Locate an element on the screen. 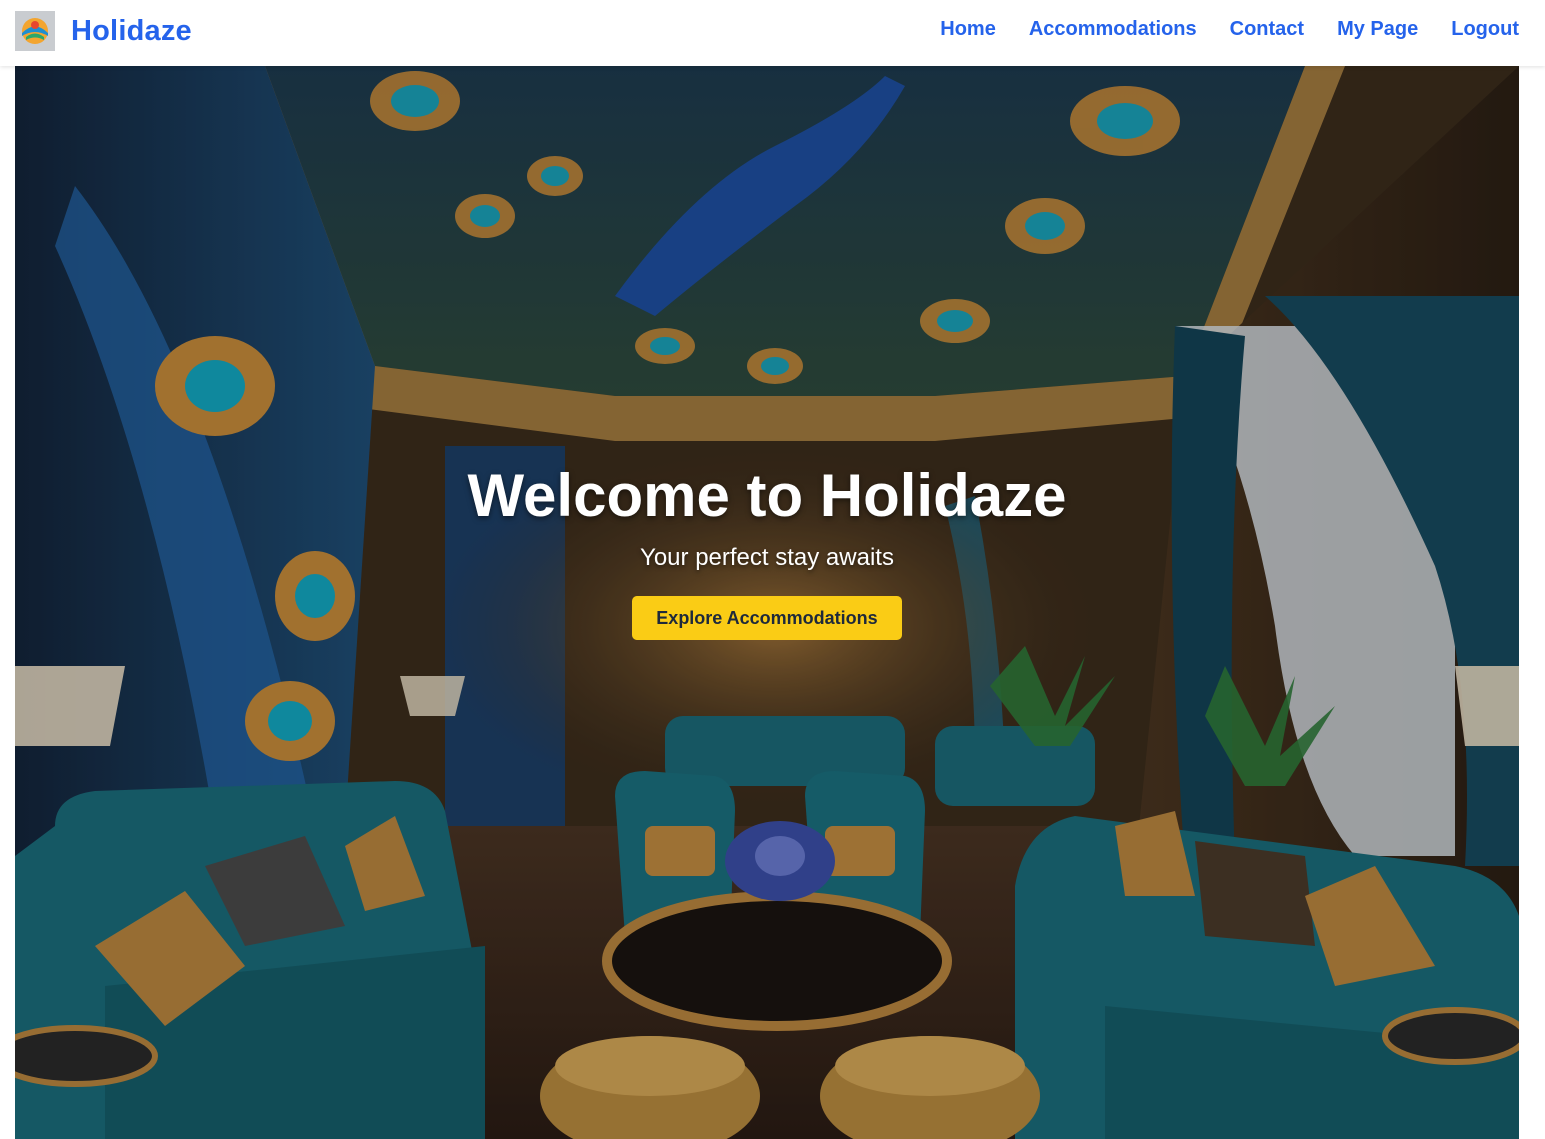 This screenshot has height=1139, width=1545. nav-link-my-page: My Page is located at coordinates (1377, 29).